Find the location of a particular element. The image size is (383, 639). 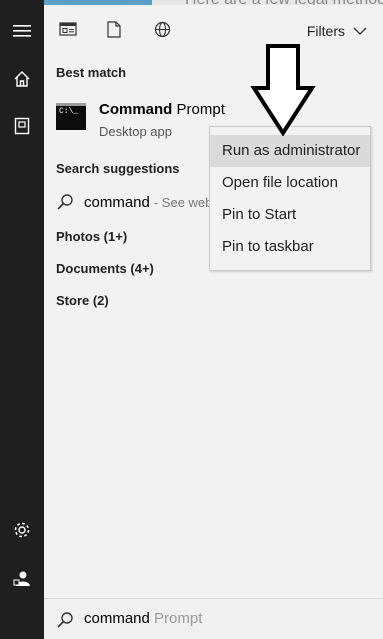

best-match-header: Best match is located at coordinates (91, 72).